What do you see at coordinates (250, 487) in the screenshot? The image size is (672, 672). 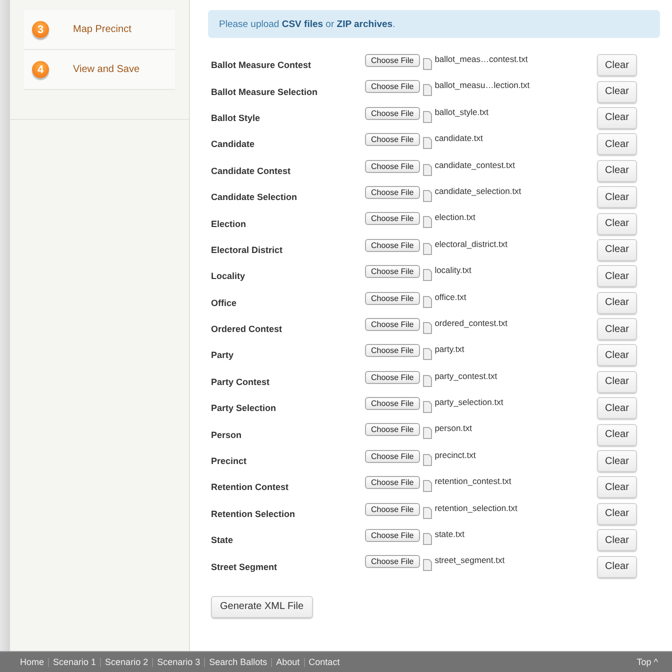 I see `file-type-label: Retention Contest` at bounding box center [250, 487].